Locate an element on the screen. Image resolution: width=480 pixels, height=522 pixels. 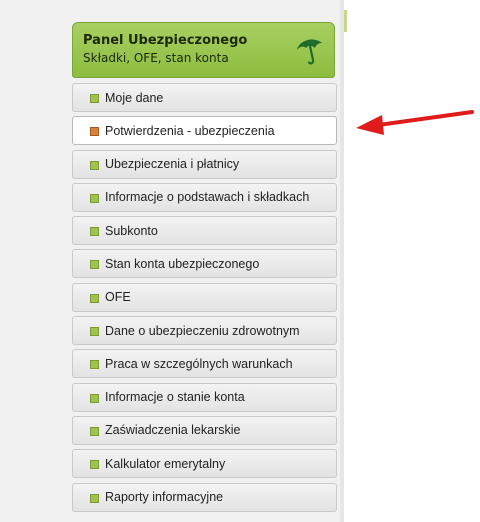
menu-item-stan-konta-ubezpieczonego: Stan konta ubezpieczonego is located at coordinates (204, 264).